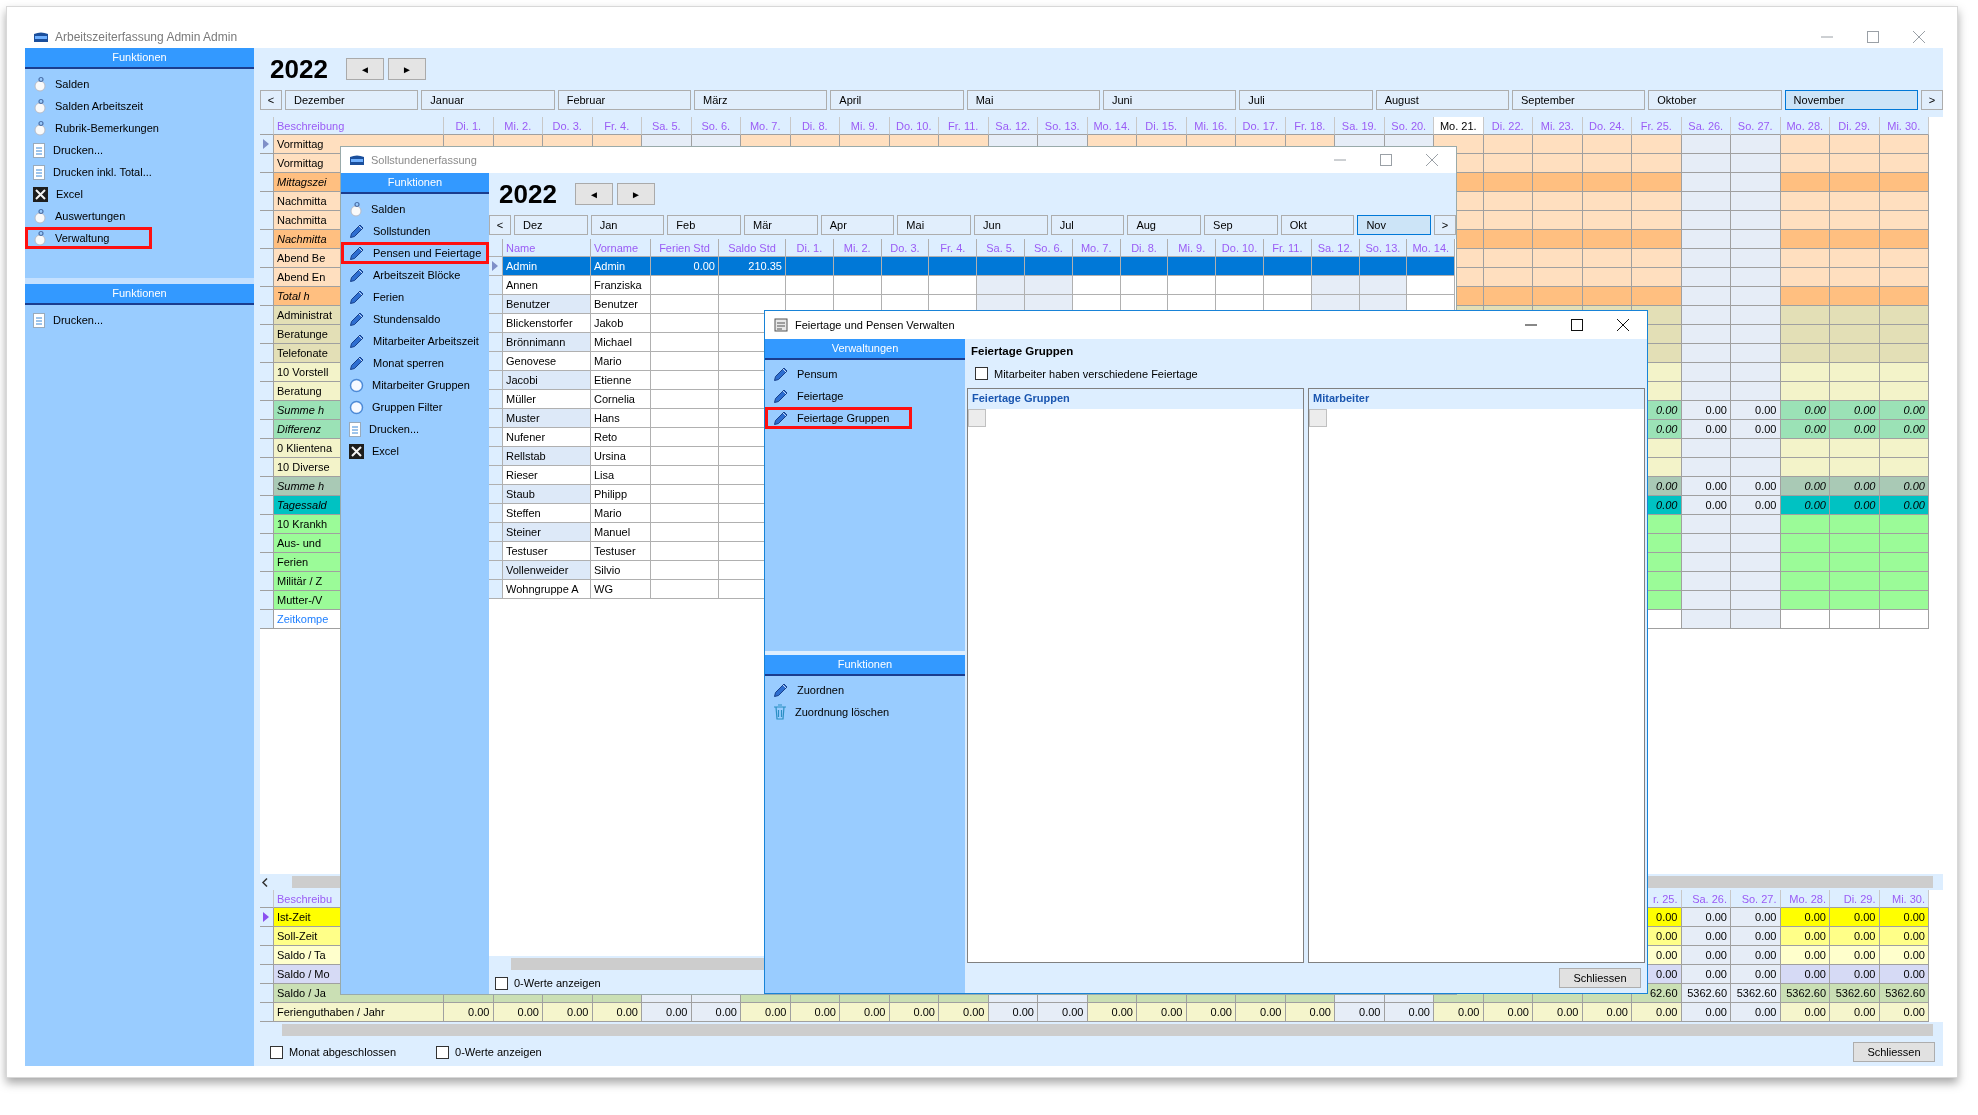 This screenshot has height=1115, width=1978. What do you see at coordinates (704, 225) in the screenshot?
I see `month-tab: Feb` at bounding box center [704, 225].